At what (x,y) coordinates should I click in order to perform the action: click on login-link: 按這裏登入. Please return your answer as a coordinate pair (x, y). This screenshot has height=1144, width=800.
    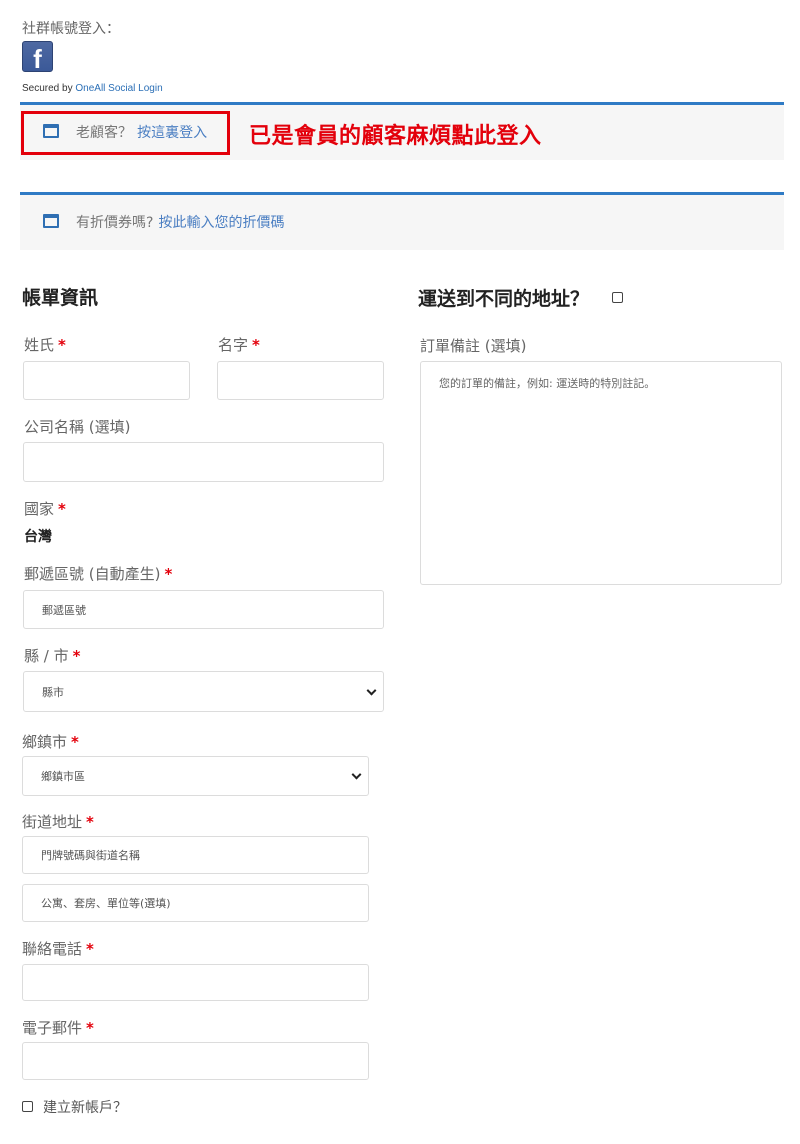
    Looking at the image, I should click on (172, 133).